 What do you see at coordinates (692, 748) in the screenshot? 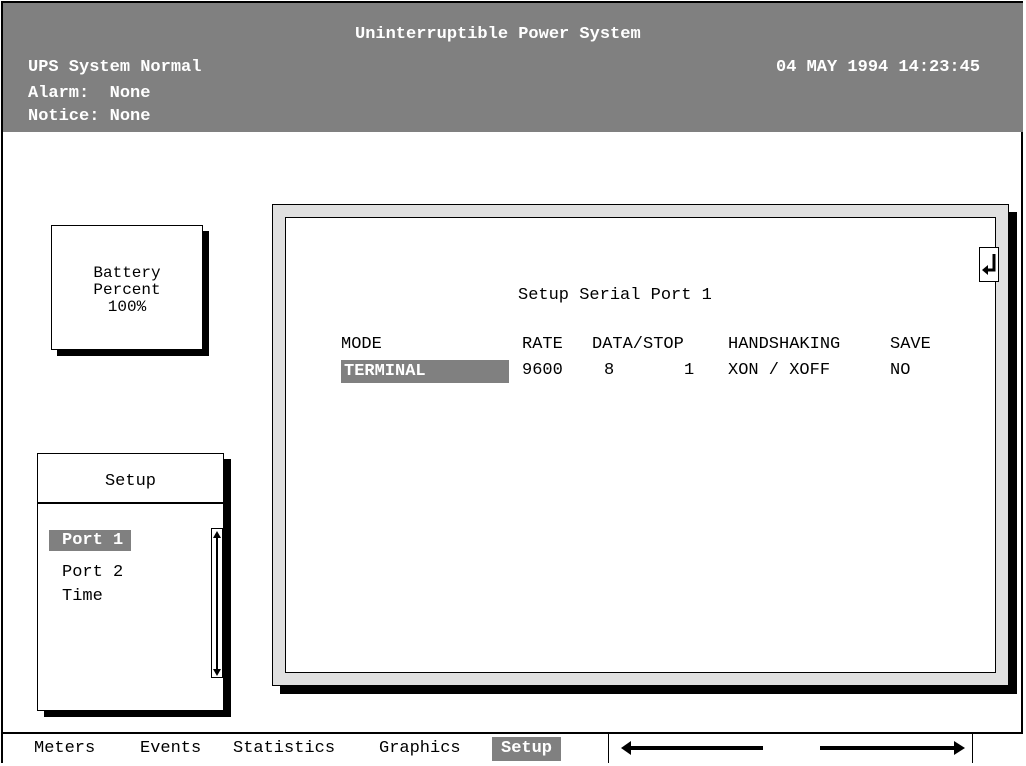
I see `arrow-left-icon` at bounding box center [692, 748].